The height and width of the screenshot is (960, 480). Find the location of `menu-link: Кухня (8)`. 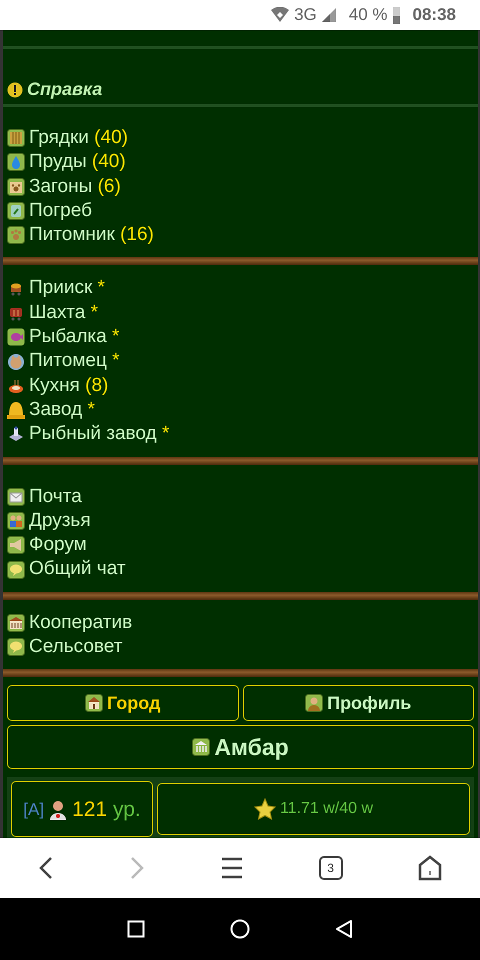

menu-link: Кухня (8) is located at coordinates (68, 386).